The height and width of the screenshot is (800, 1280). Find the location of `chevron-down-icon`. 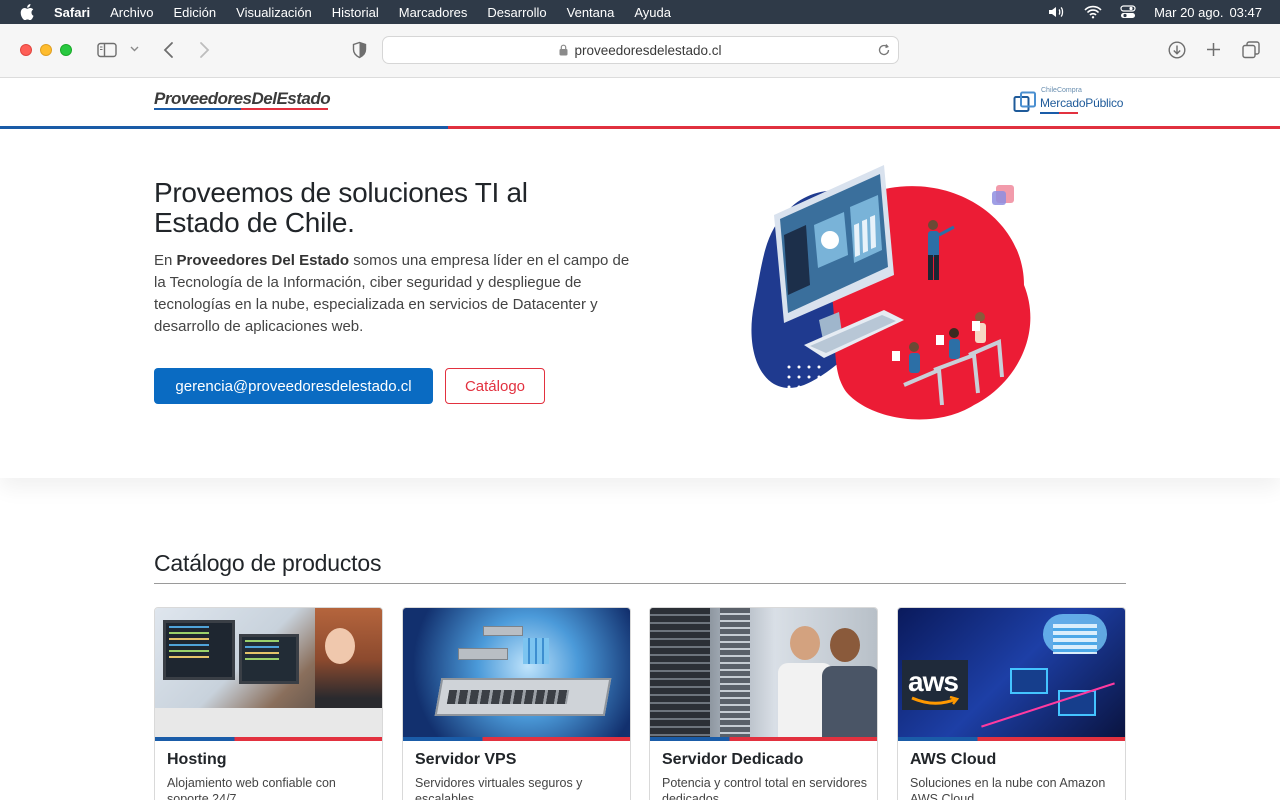

chevron-down-icon is located at coordinates (134, 49).